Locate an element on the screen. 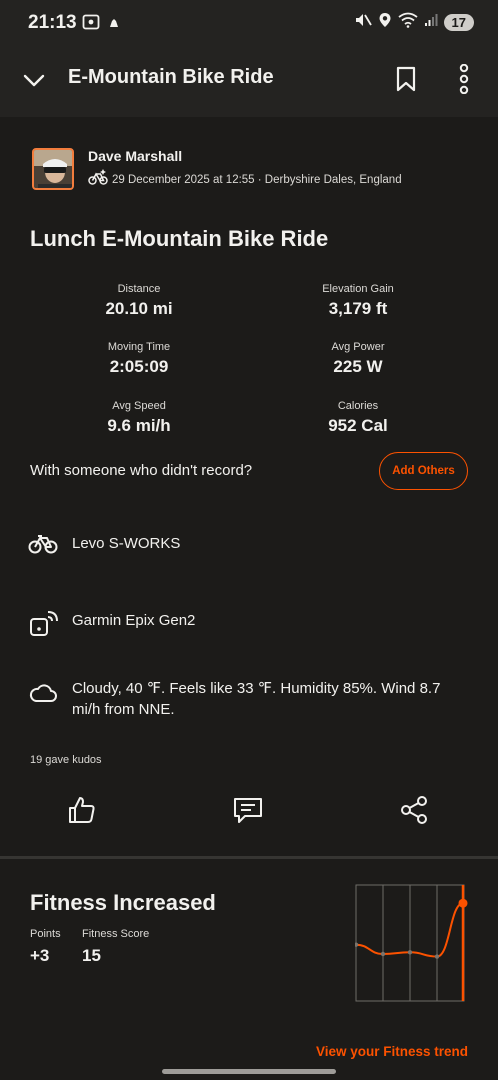 This screenshot has height=1080, width=498. stat-elevation-gain: Elevation Gain 3,179 ft is located at coordinates (358, 301).